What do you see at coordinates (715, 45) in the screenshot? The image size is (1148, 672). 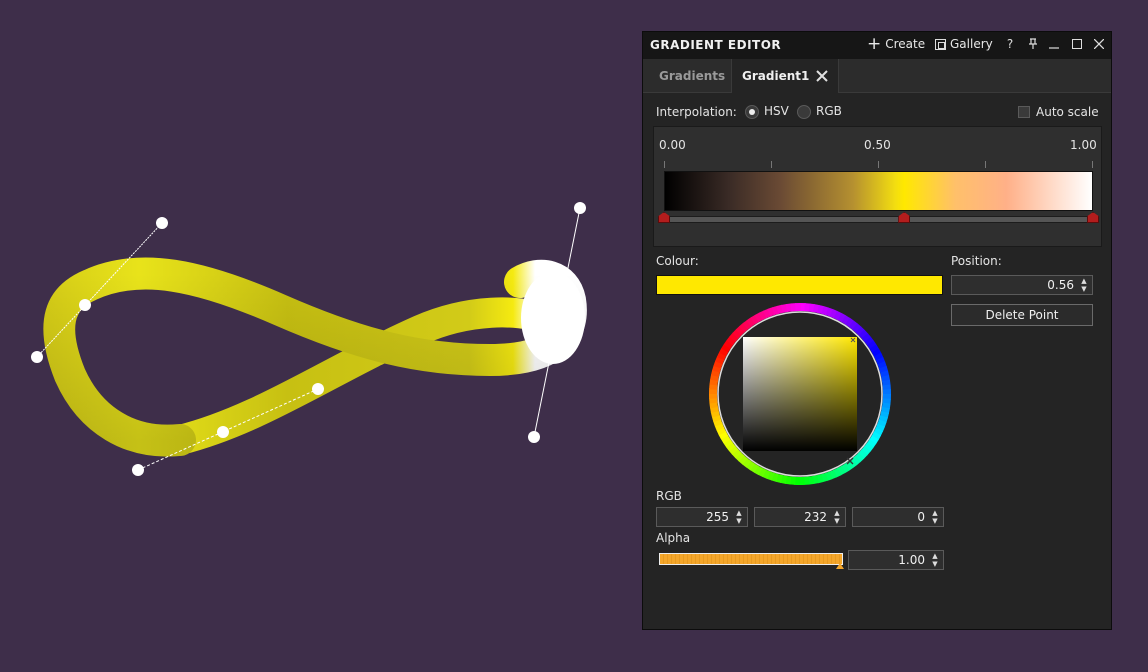 I see `panel-title: GRADIENT EDITOR` at bounding box center [715, 45].